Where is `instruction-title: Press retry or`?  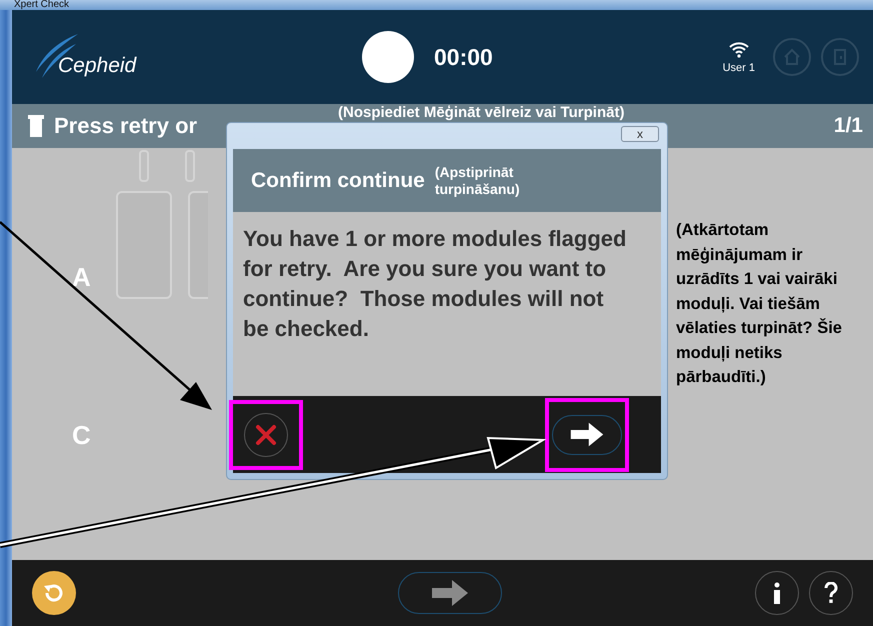 instruction-title: Press retry or is located at coordinates (126, 126).